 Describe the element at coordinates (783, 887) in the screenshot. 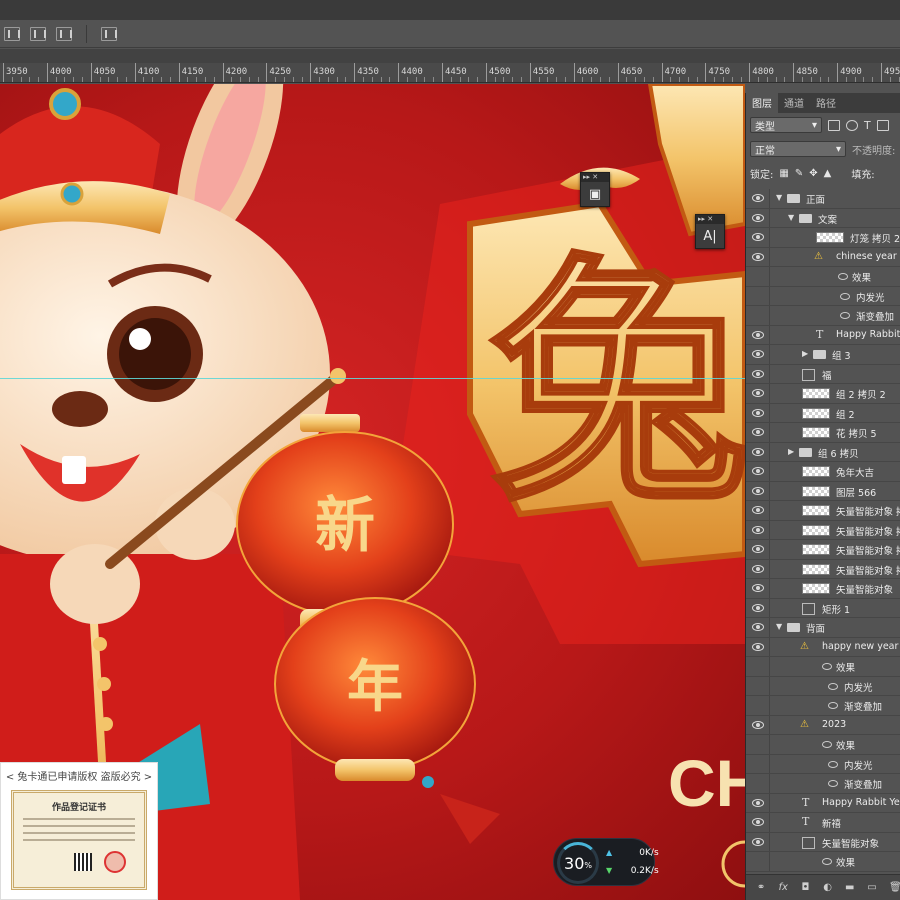

I see `fx-icon: fx` at that location.